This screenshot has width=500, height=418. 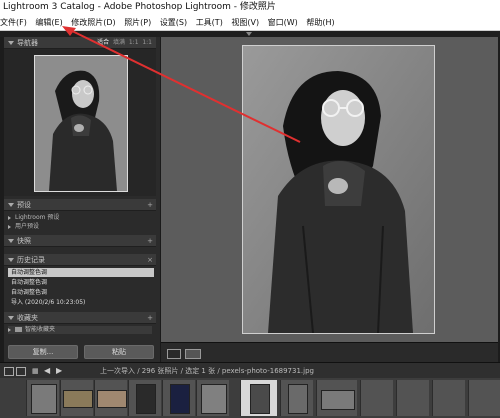 What do you see at coordinates (9, 371) in the screenshot?
I see `page-1-icon` at bounding box center [9, 371].